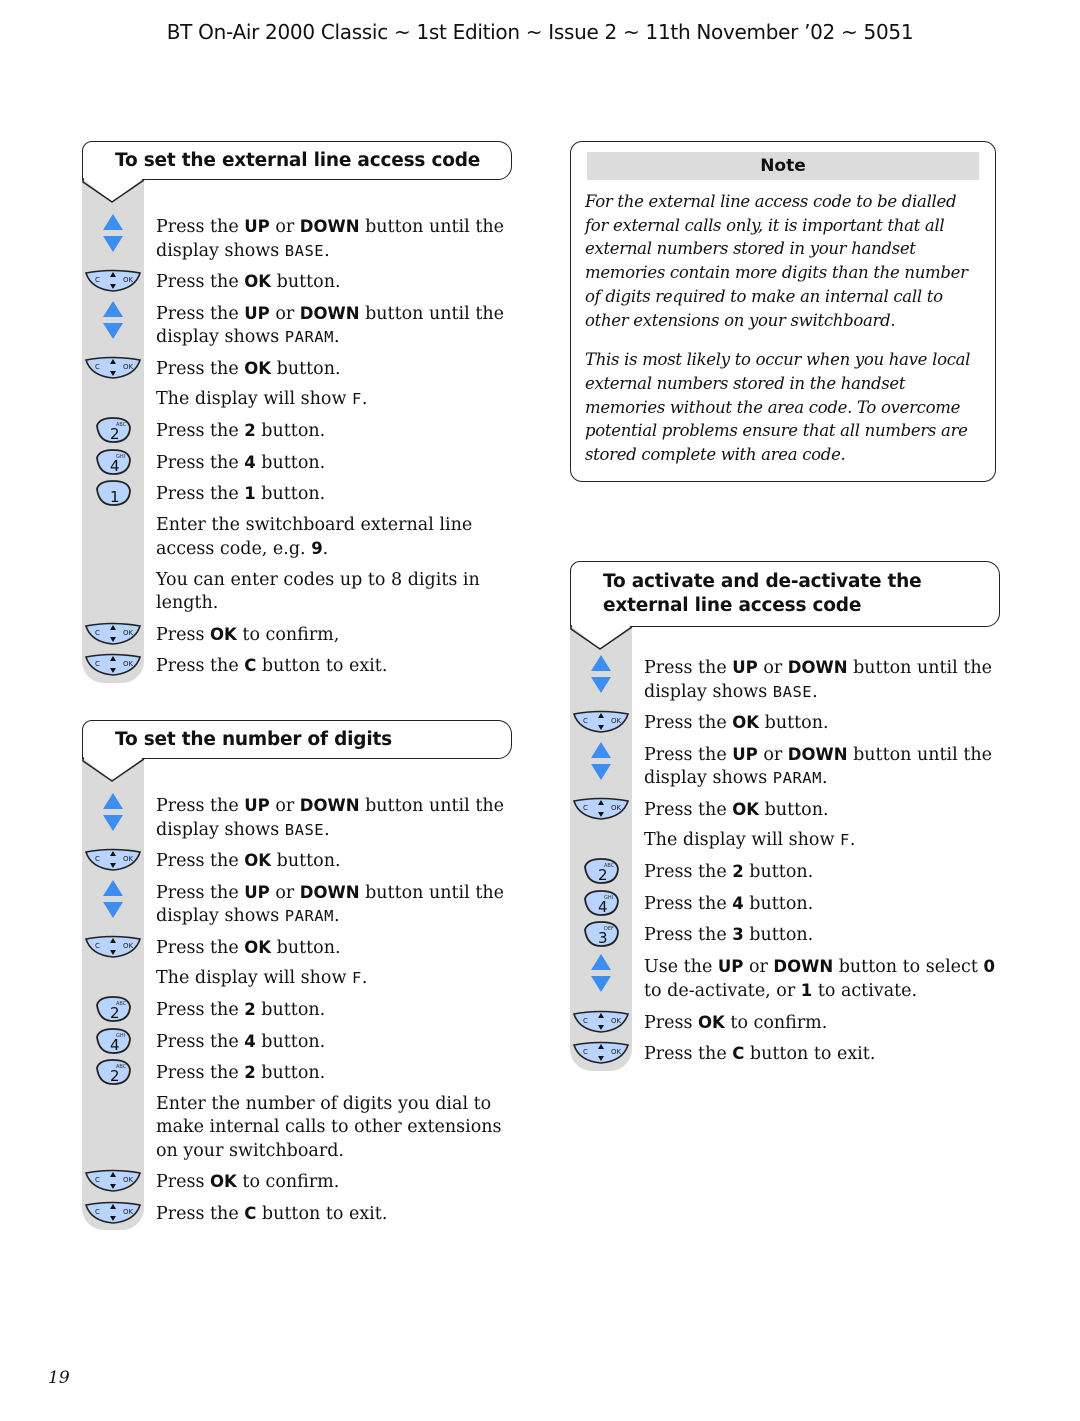 The width and height of the screenshot is (1080, 1421). I want to click on step-text: The display will show F., so click(334, 979).